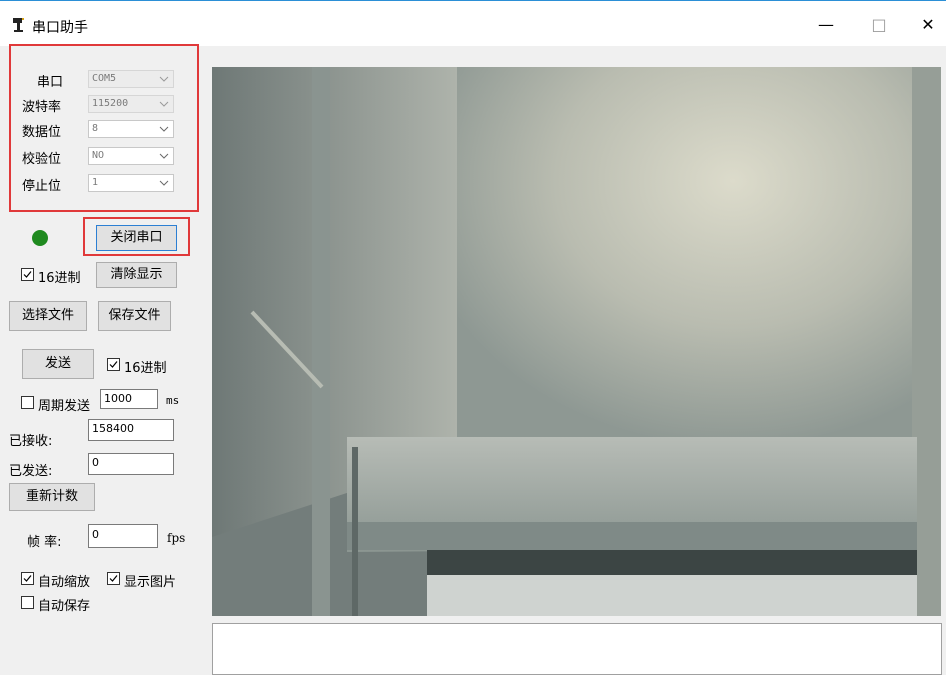 The image size is (946, 675). What do you see at coordinates (176, 538) in the screenshot?
I see `fps-unit: fps` at bounding box center [176, 538].